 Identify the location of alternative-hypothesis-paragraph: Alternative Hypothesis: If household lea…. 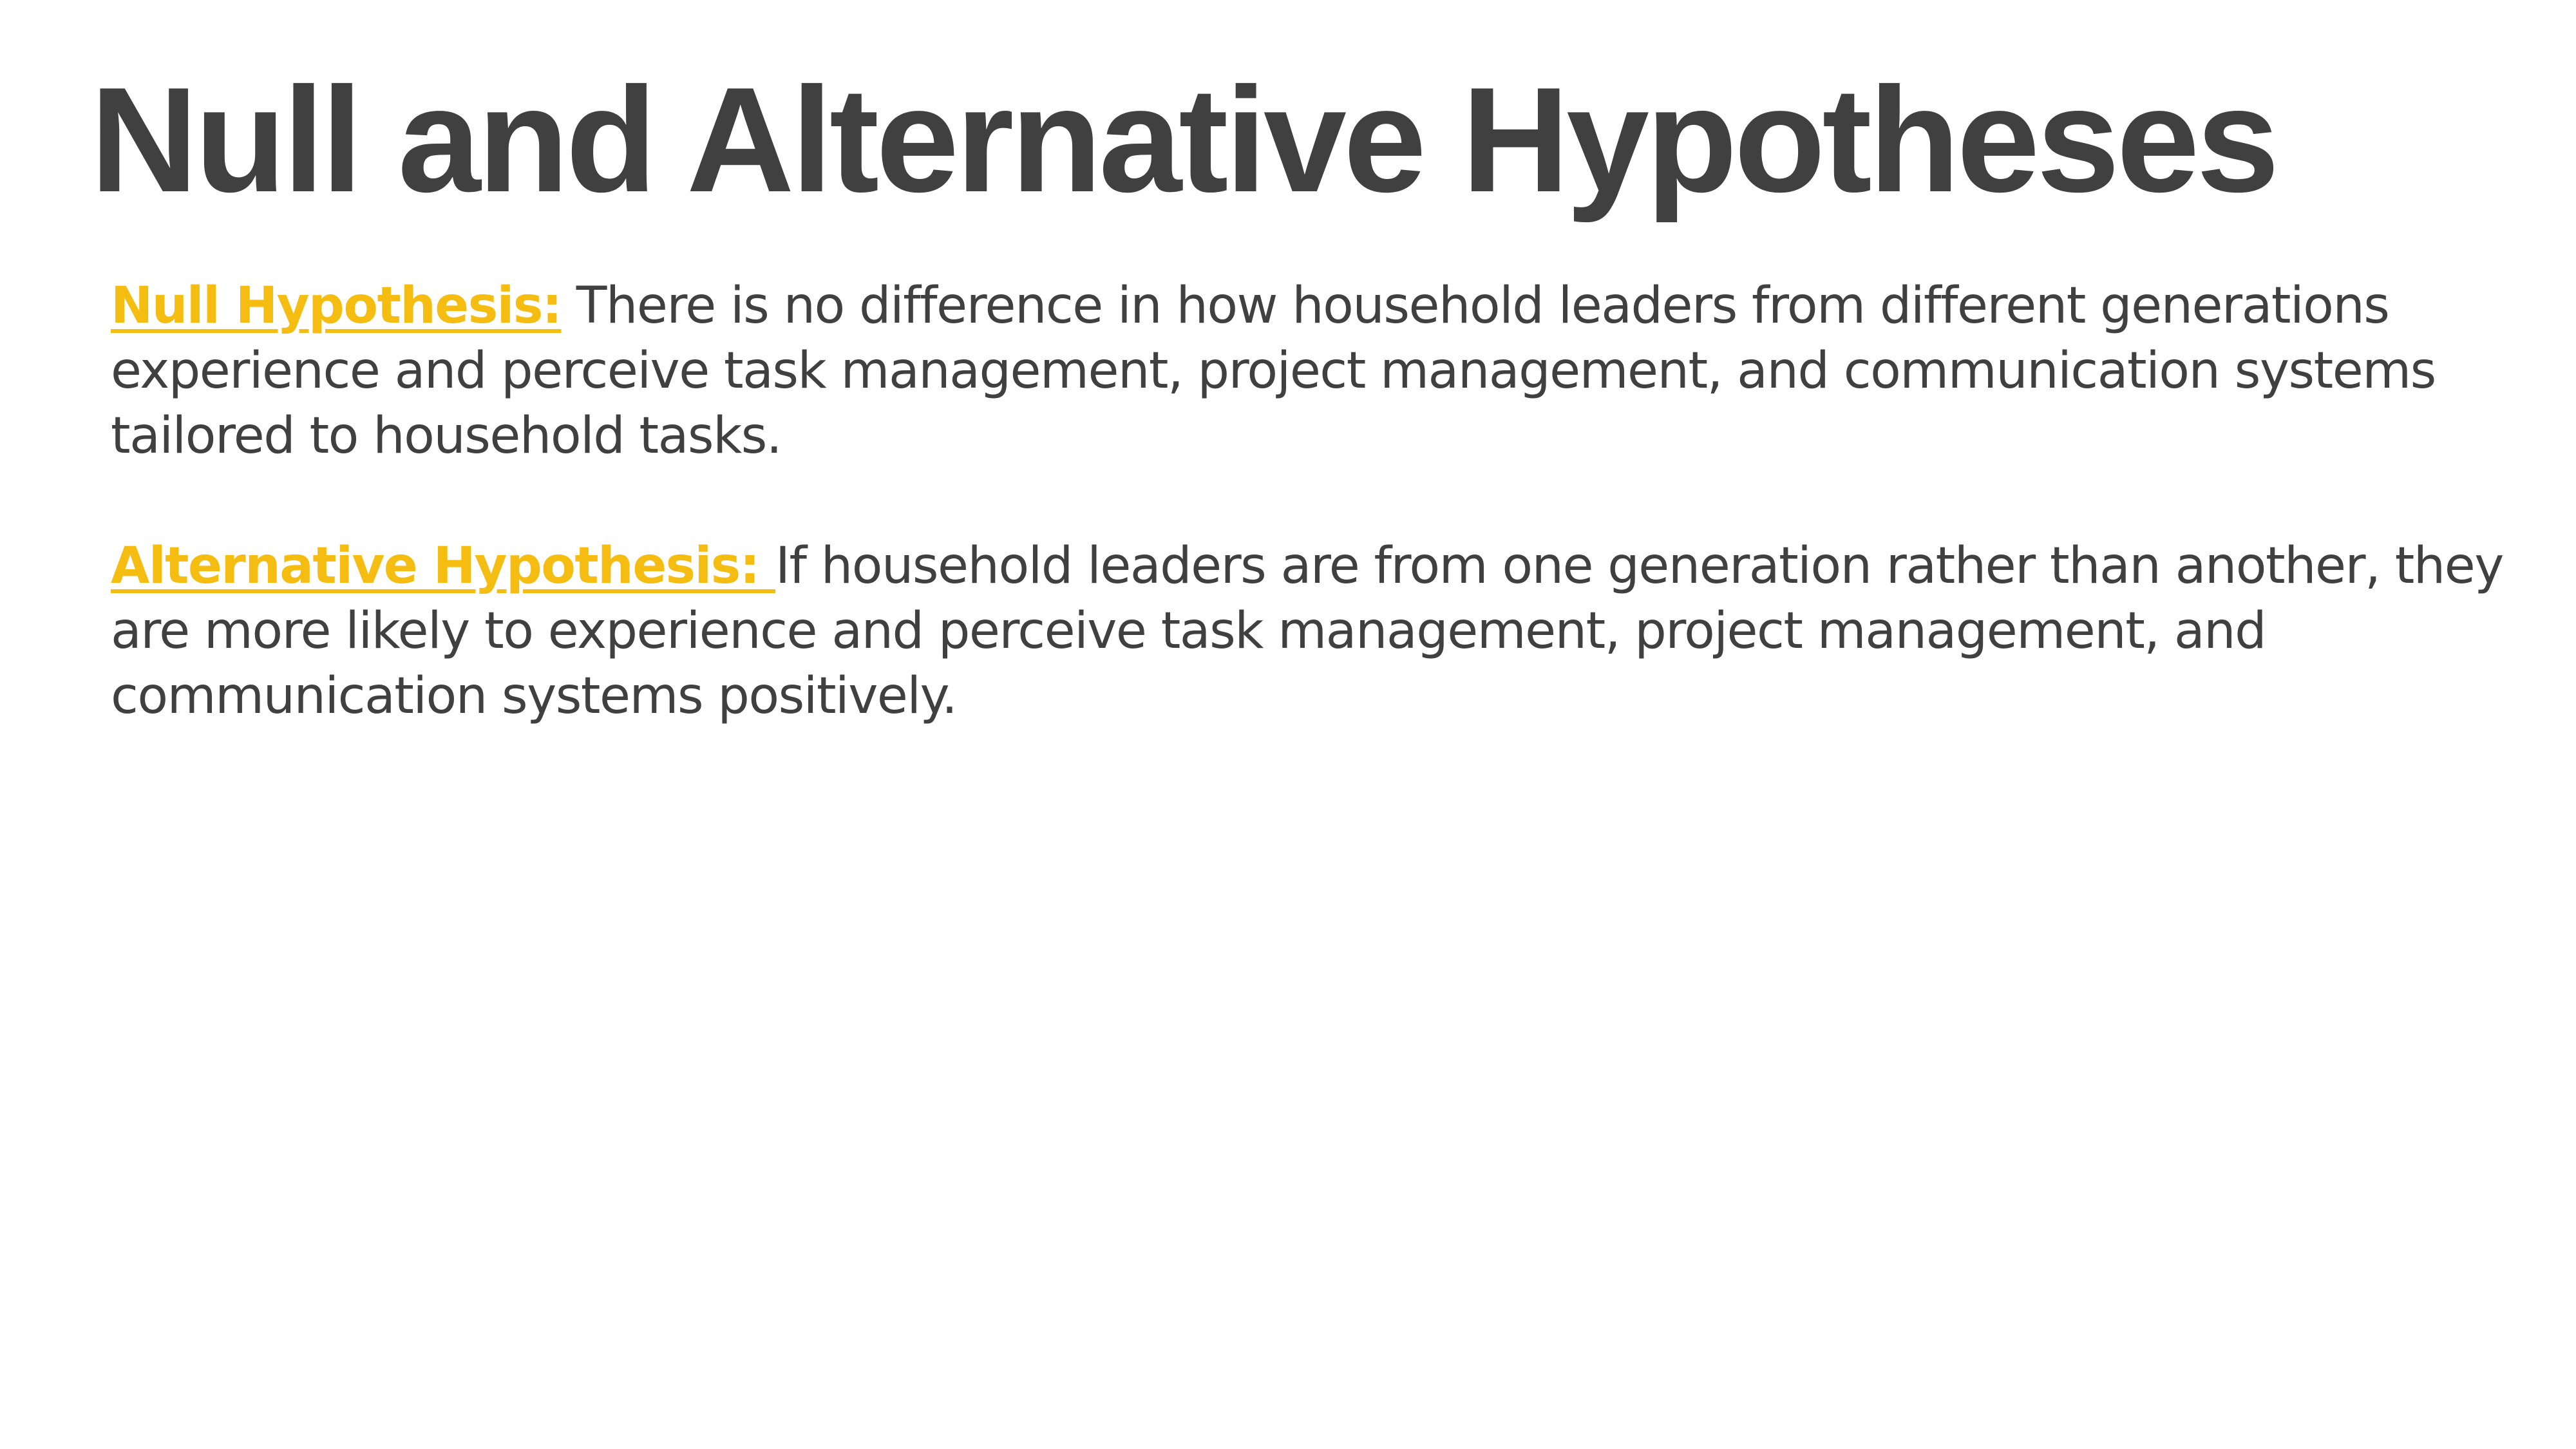
(1308, 631).